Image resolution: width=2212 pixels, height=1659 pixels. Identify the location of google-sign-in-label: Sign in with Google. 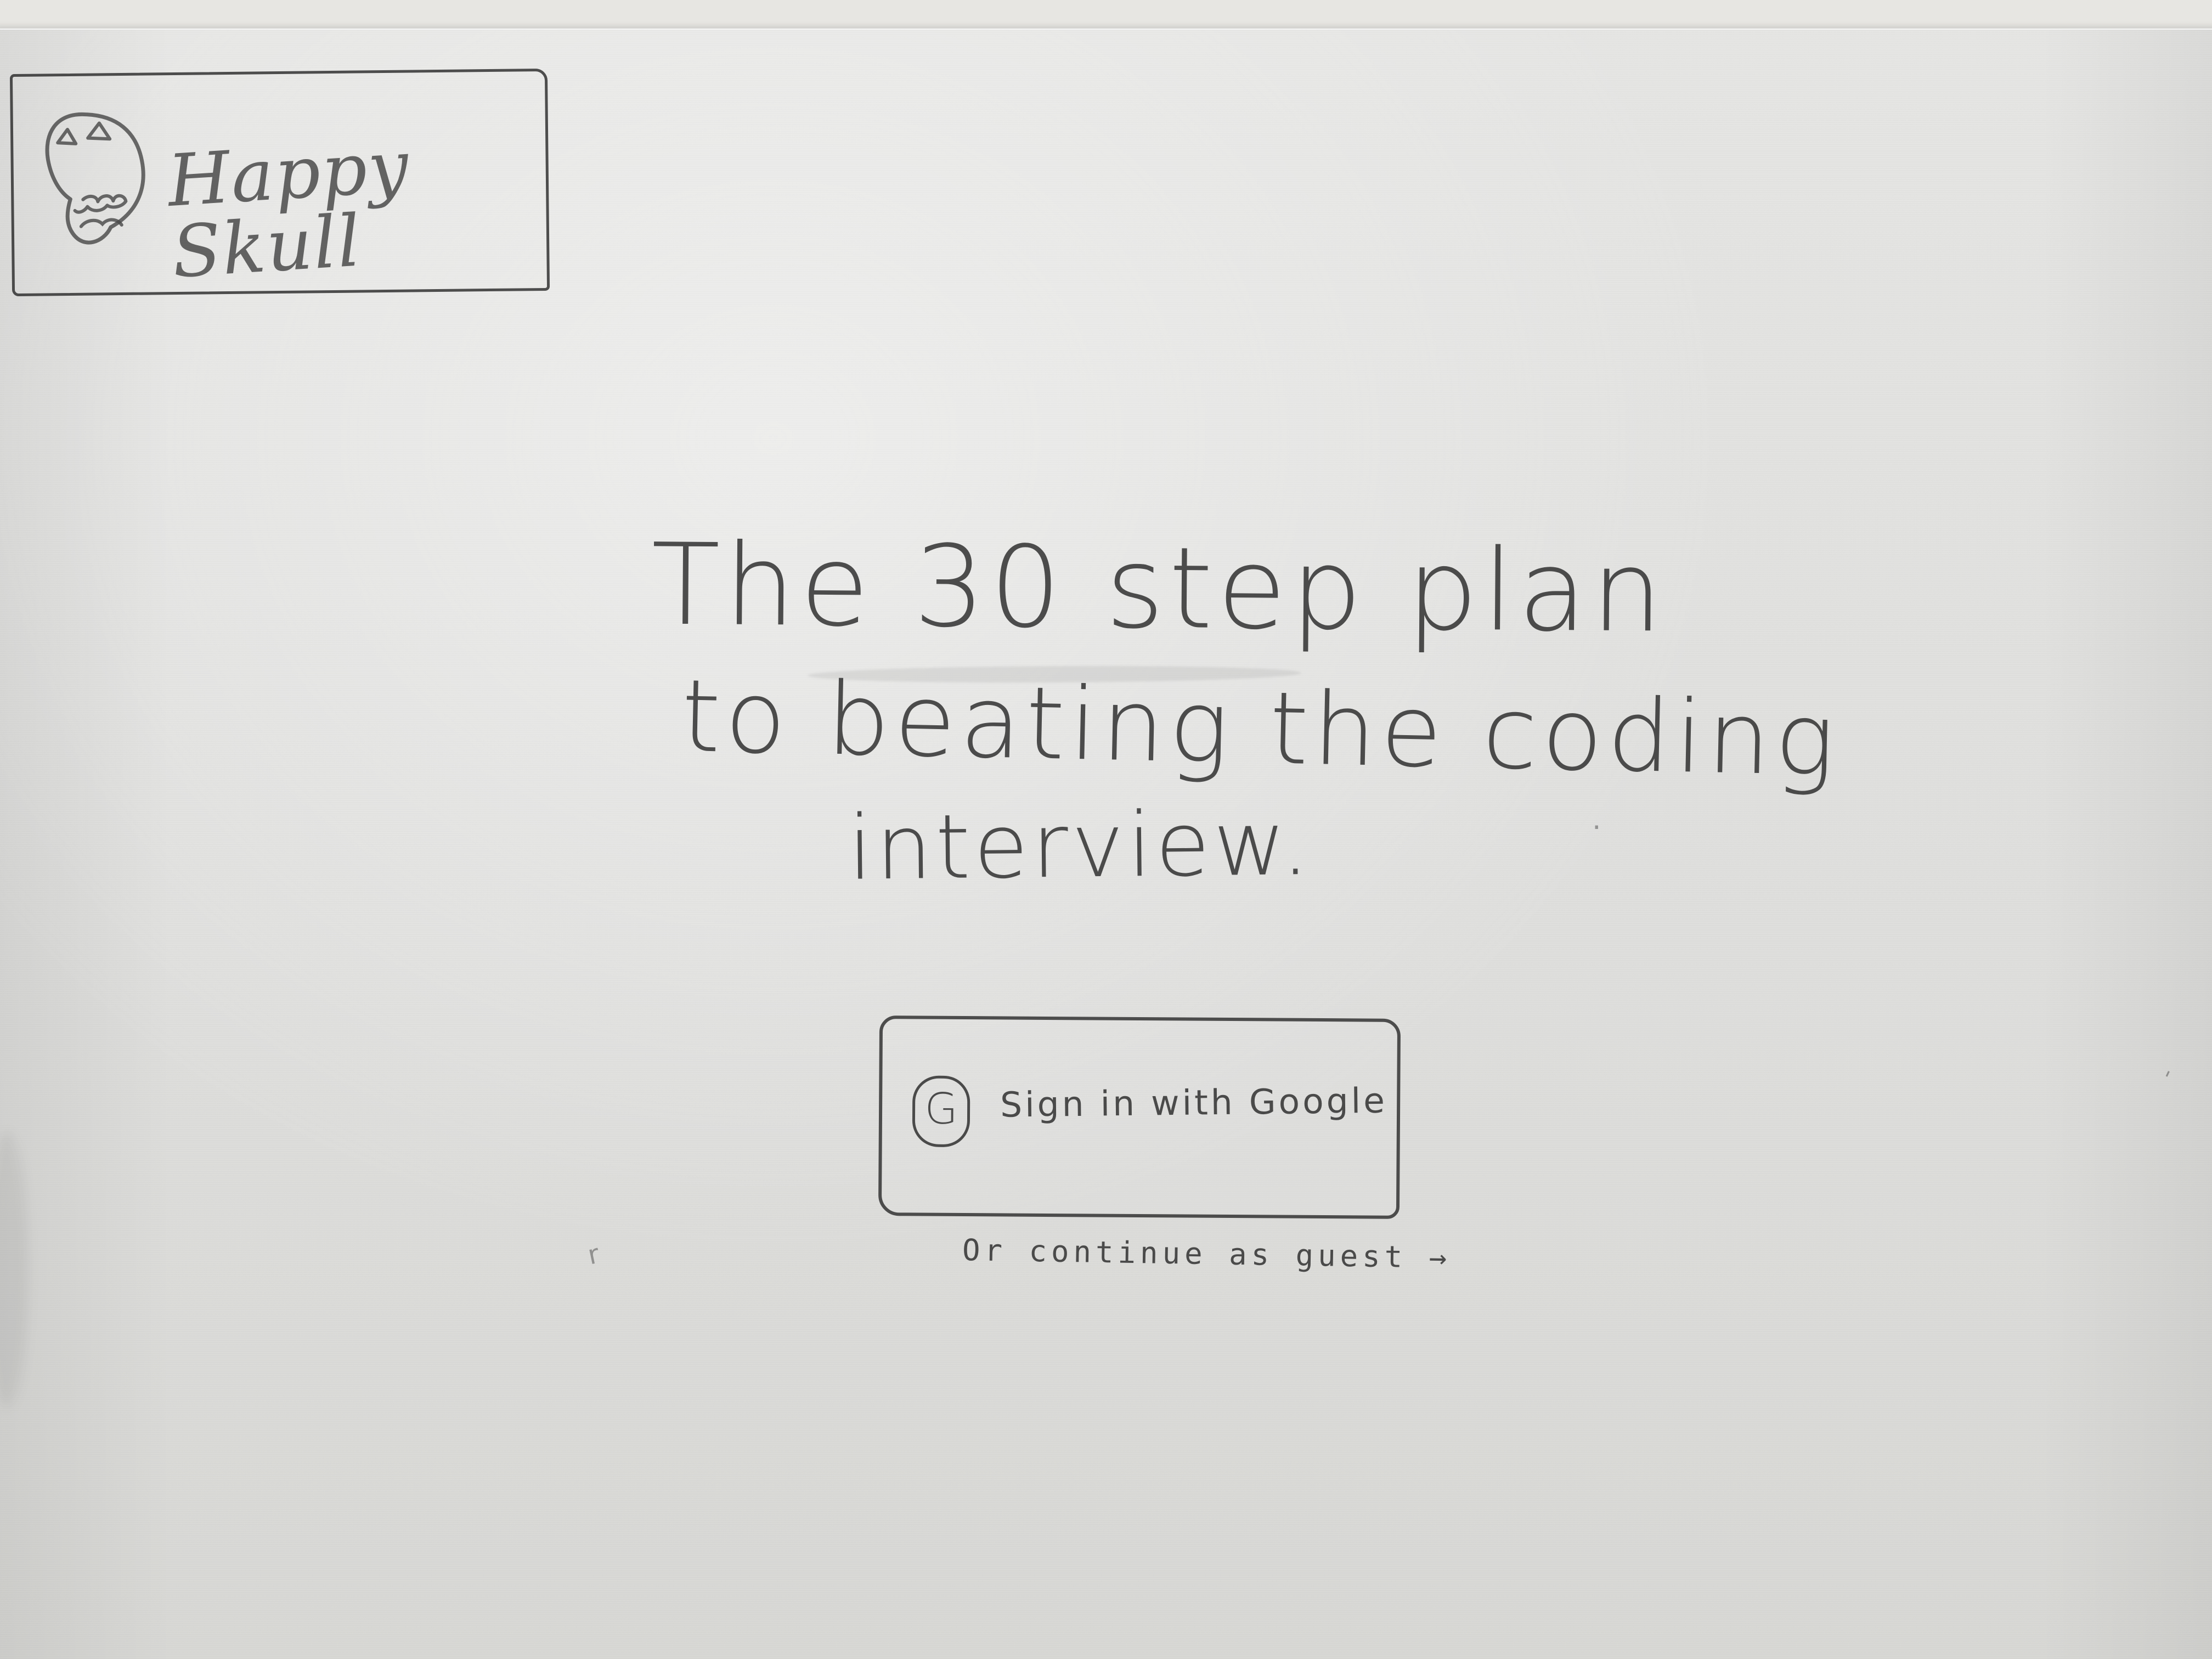
(1194, 1102).